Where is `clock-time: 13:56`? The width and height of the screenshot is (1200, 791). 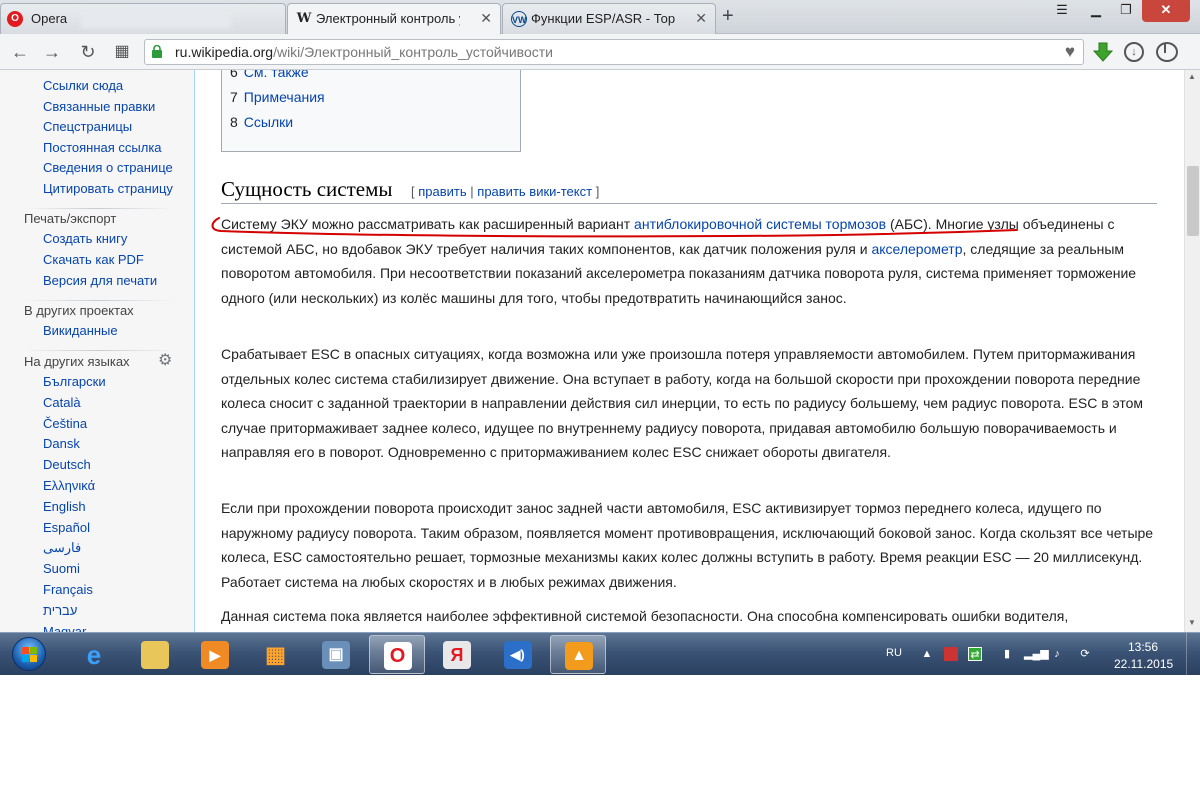
clock-time: 13:56 is located at coordinates (1143, 647).